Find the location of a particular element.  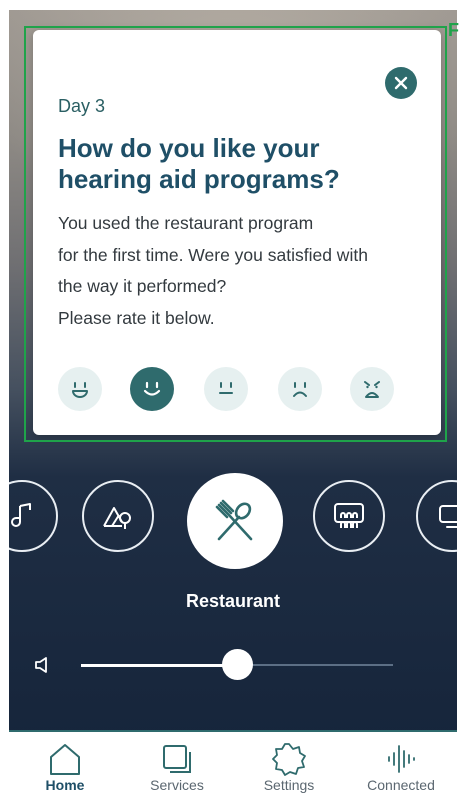

close-button is located at coordinates (401, 83).